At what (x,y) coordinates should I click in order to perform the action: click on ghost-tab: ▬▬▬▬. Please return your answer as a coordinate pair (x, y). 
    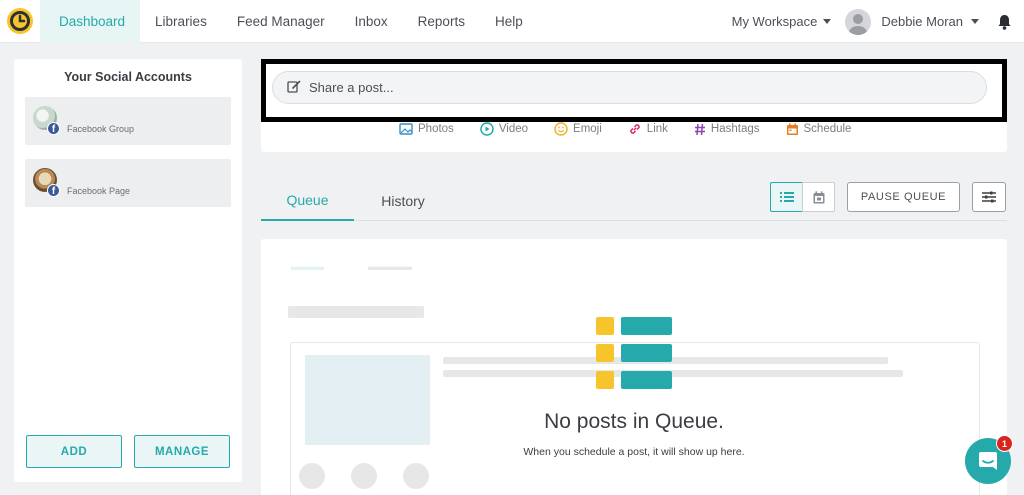
    Looking at the image, I should click on (390, 267).